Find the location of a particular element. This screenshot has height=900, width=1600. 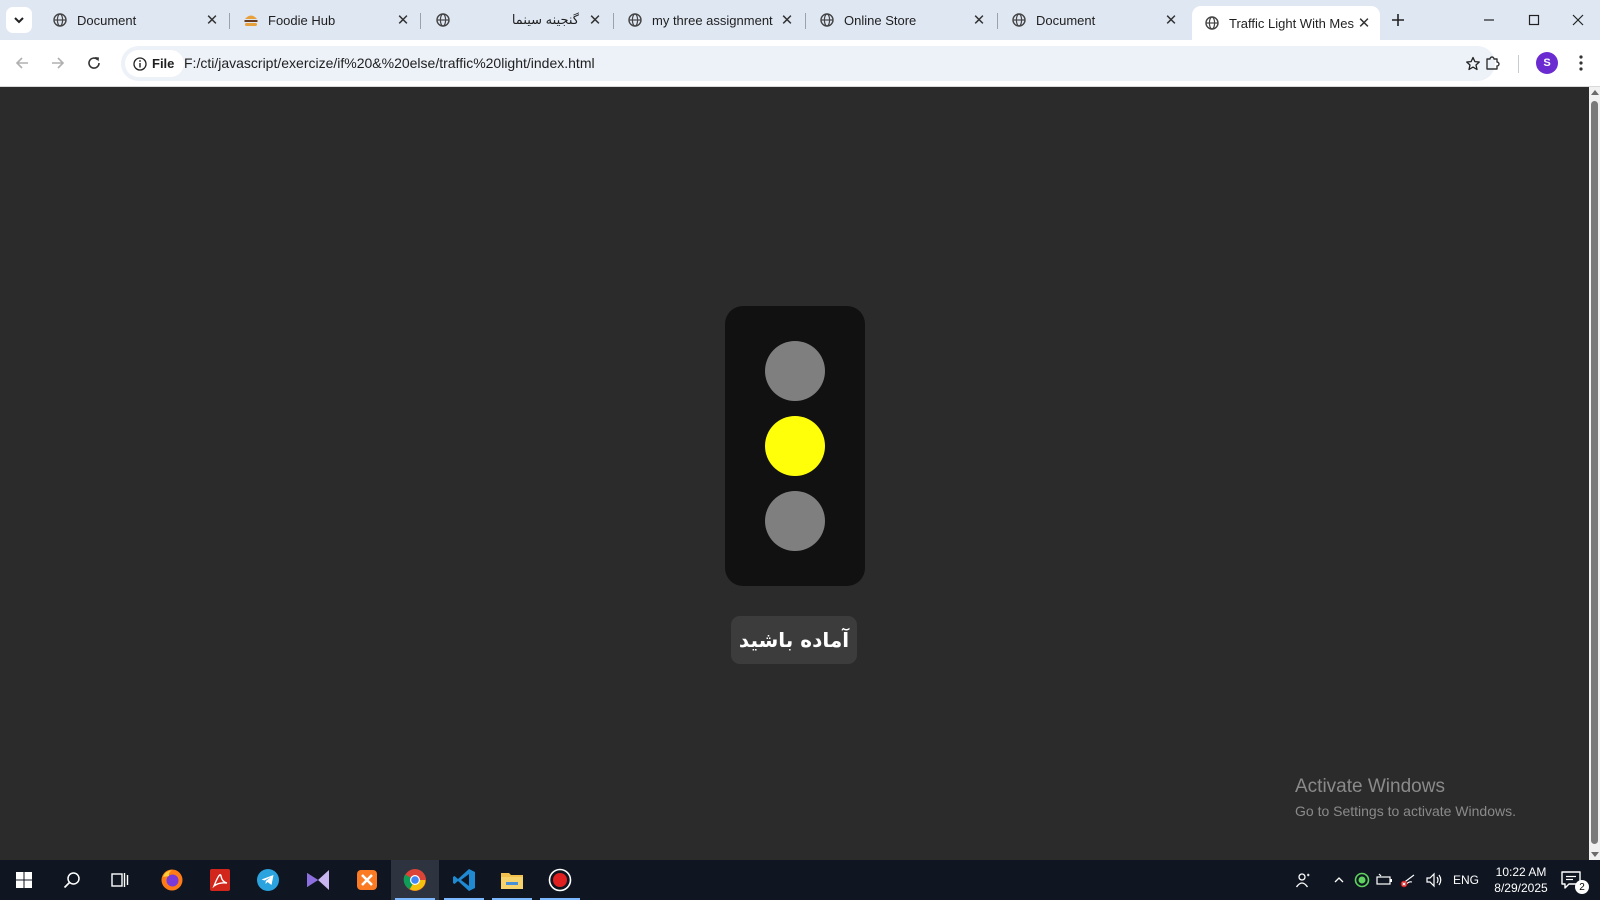

more-vertical-icon is located at coordinates (1581, 63).